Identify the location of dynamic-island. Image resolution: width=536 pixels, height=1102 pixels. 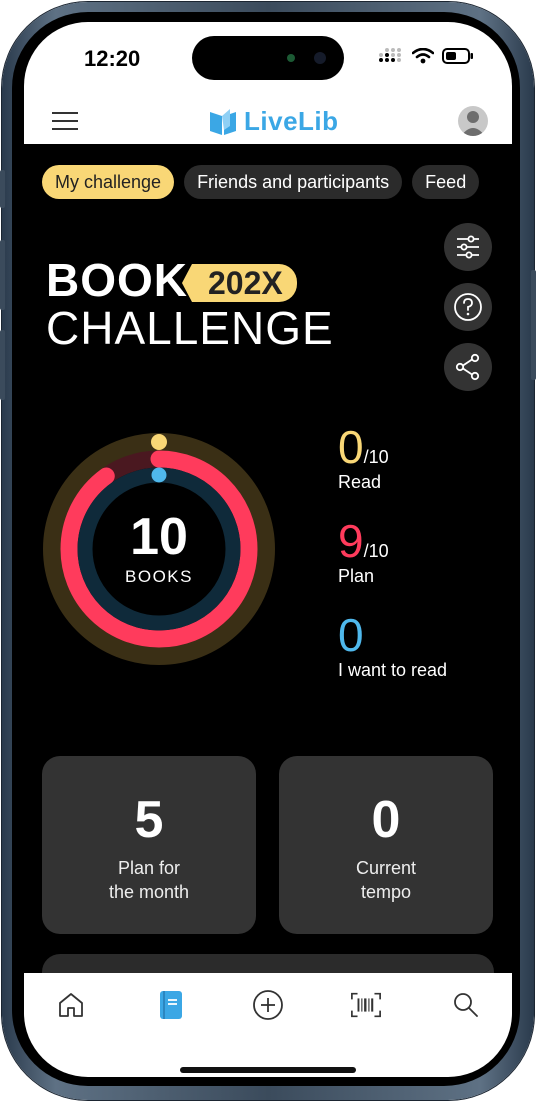
(268, 58).